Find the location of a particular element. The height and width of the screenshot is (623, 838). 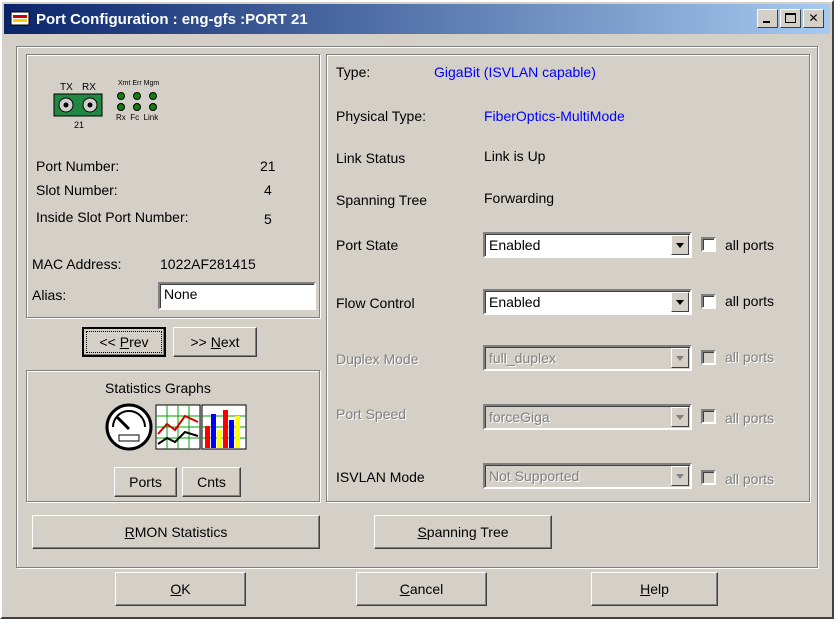

type-label: Type: is located at coordinates (353, 72).